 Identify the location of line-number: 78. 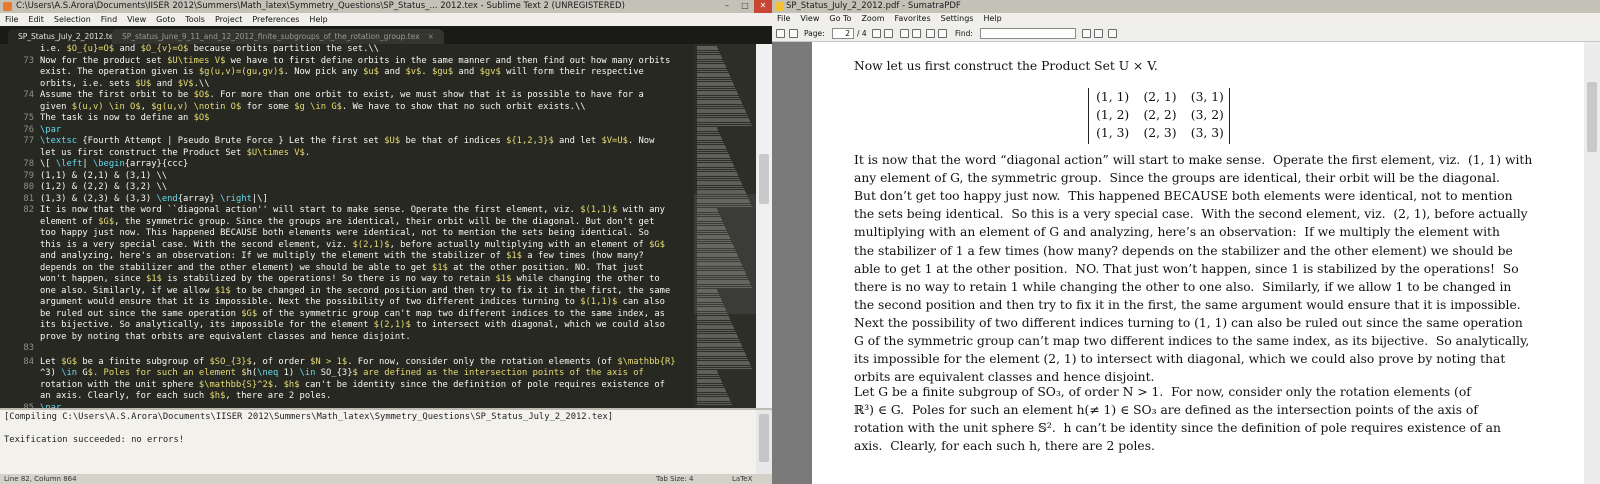
(28, 164).